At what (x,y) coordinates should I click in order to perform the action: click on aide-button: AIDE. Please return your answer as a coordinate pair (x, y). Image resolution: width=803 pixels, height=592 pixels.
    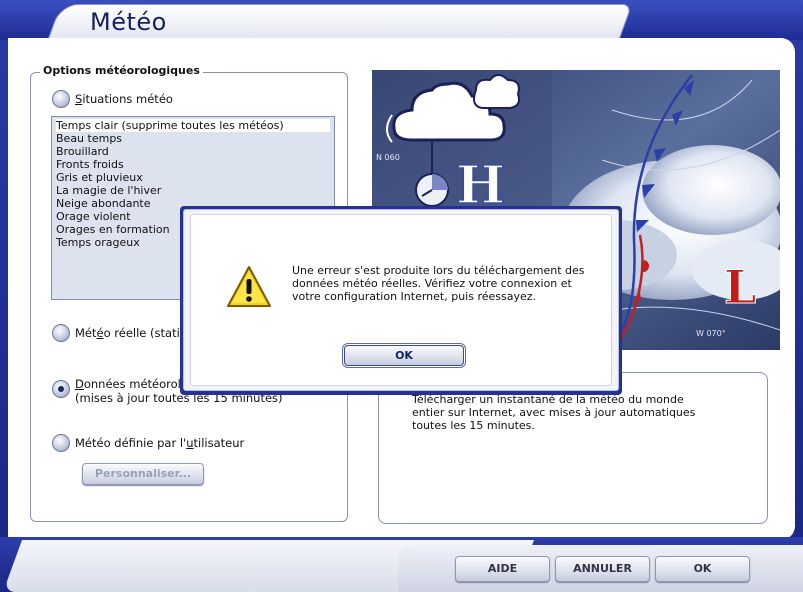
    Looking at the image, I should click on (502, 569).